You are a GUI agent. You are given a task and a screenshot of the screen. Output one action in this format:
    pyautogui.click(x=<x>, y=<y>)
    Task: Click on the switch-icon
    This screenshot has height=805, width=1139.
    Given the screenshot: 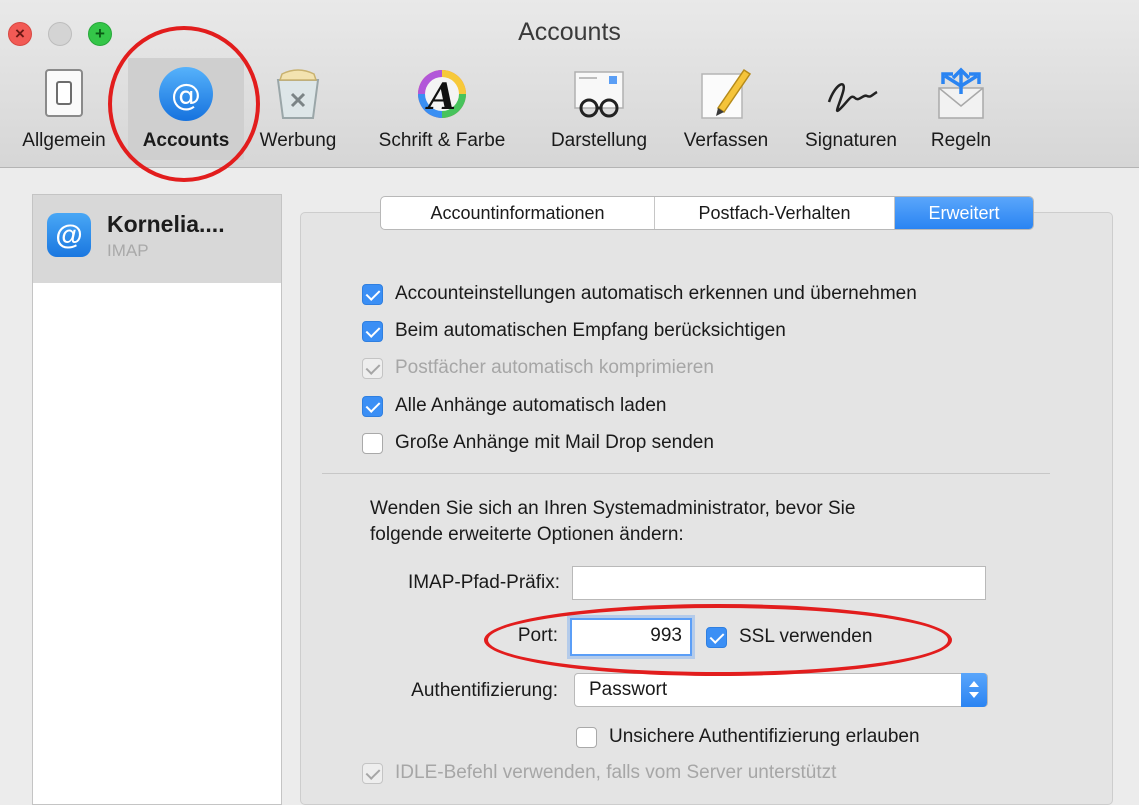 What is the action you would take?
    pyautogui.click(x=64, y=93)
    